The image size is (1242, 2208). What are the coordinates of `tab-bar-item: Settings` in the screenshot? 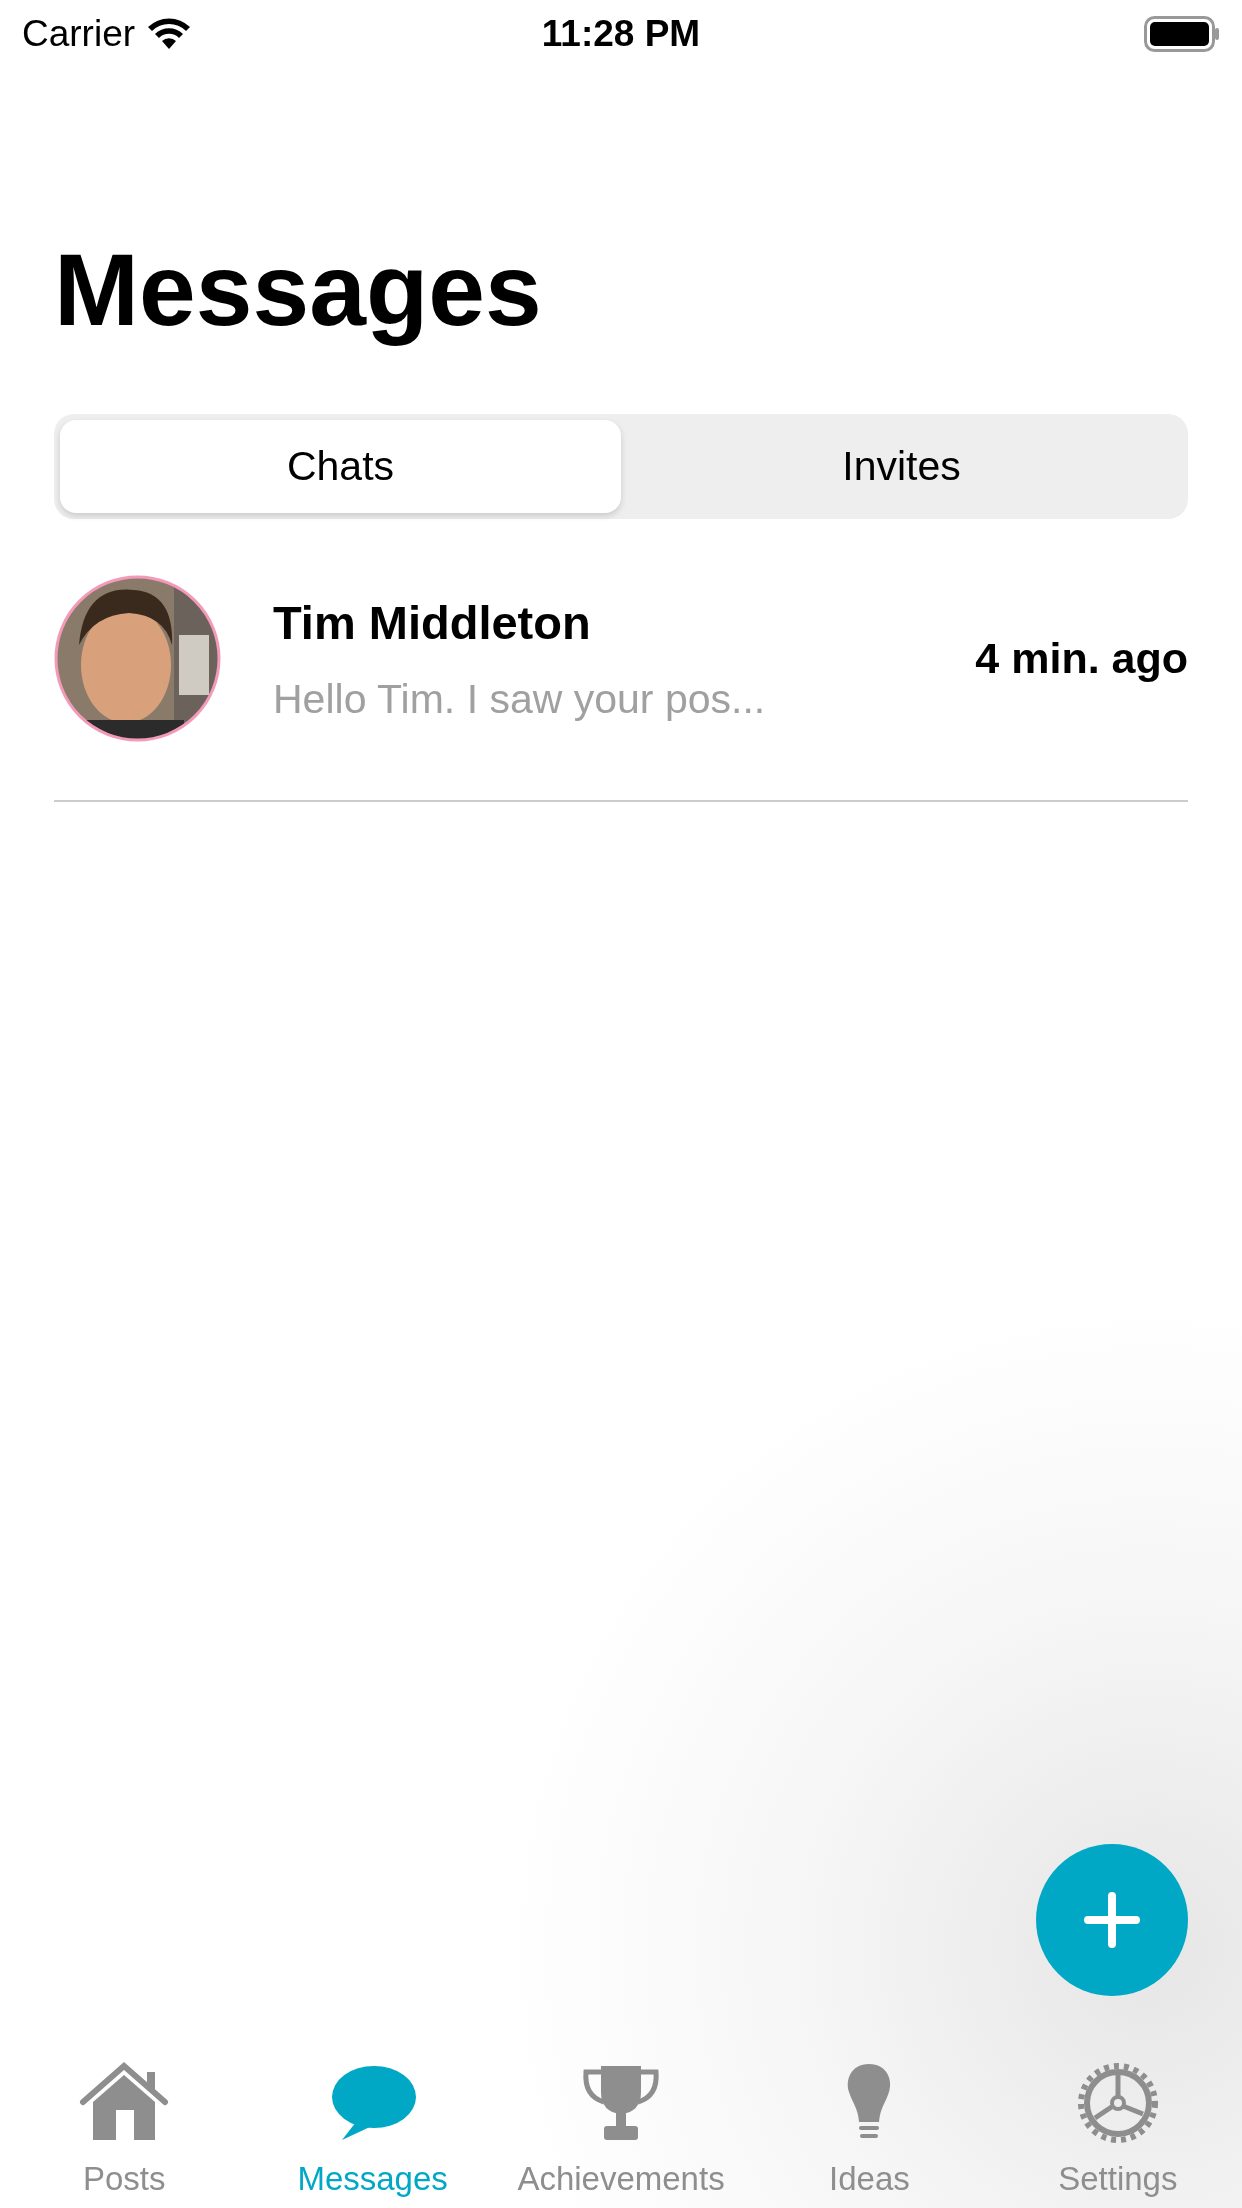 It's located at (1117, 2130).